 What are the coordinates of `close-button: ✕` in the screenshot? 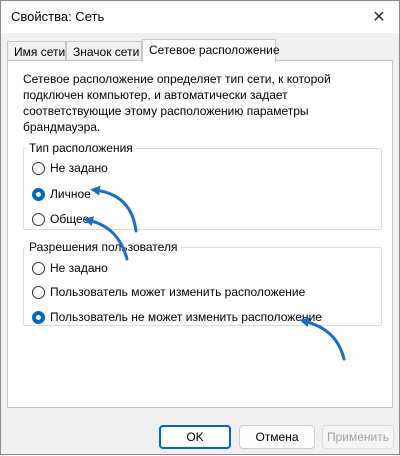 It's located at (379, 17).